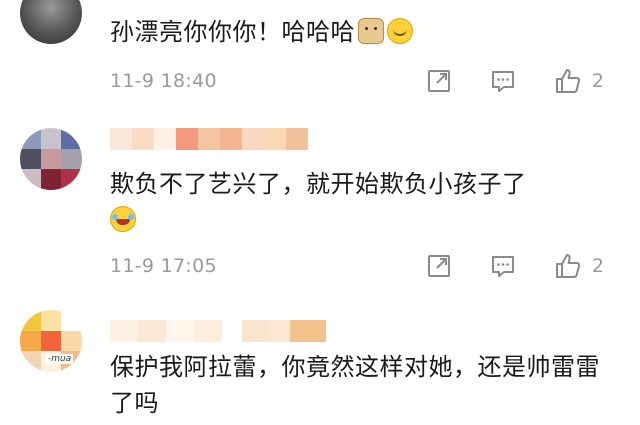  What do you see at coordinates (371, 31) in the screenshot?
I see `doge-icon` at bounding box center [371, 31].